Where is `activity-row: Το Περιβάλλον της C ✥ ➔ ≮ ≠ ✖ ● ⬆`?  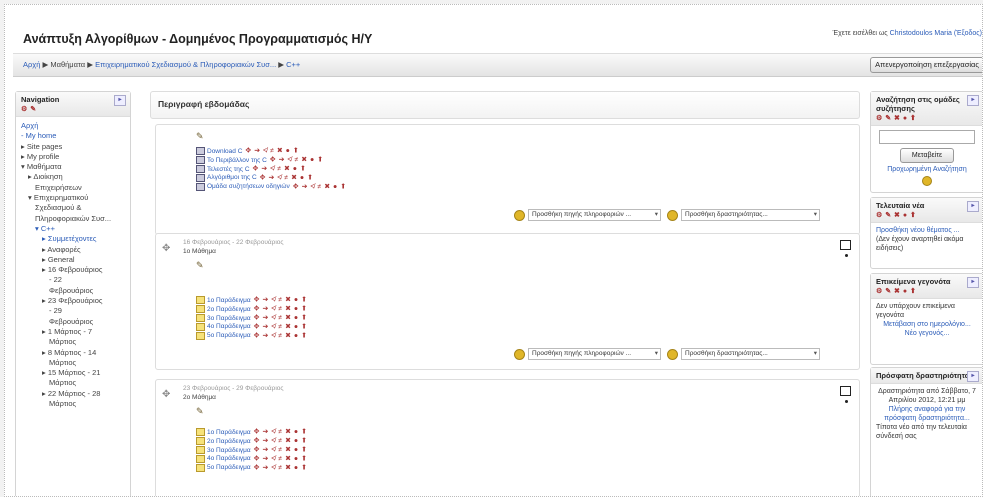 activity-row: Το Περιβάλλον της C ✥ ➔ ≮ ≠ ✖ ● ⬆ is located at coordinates (271, 160).